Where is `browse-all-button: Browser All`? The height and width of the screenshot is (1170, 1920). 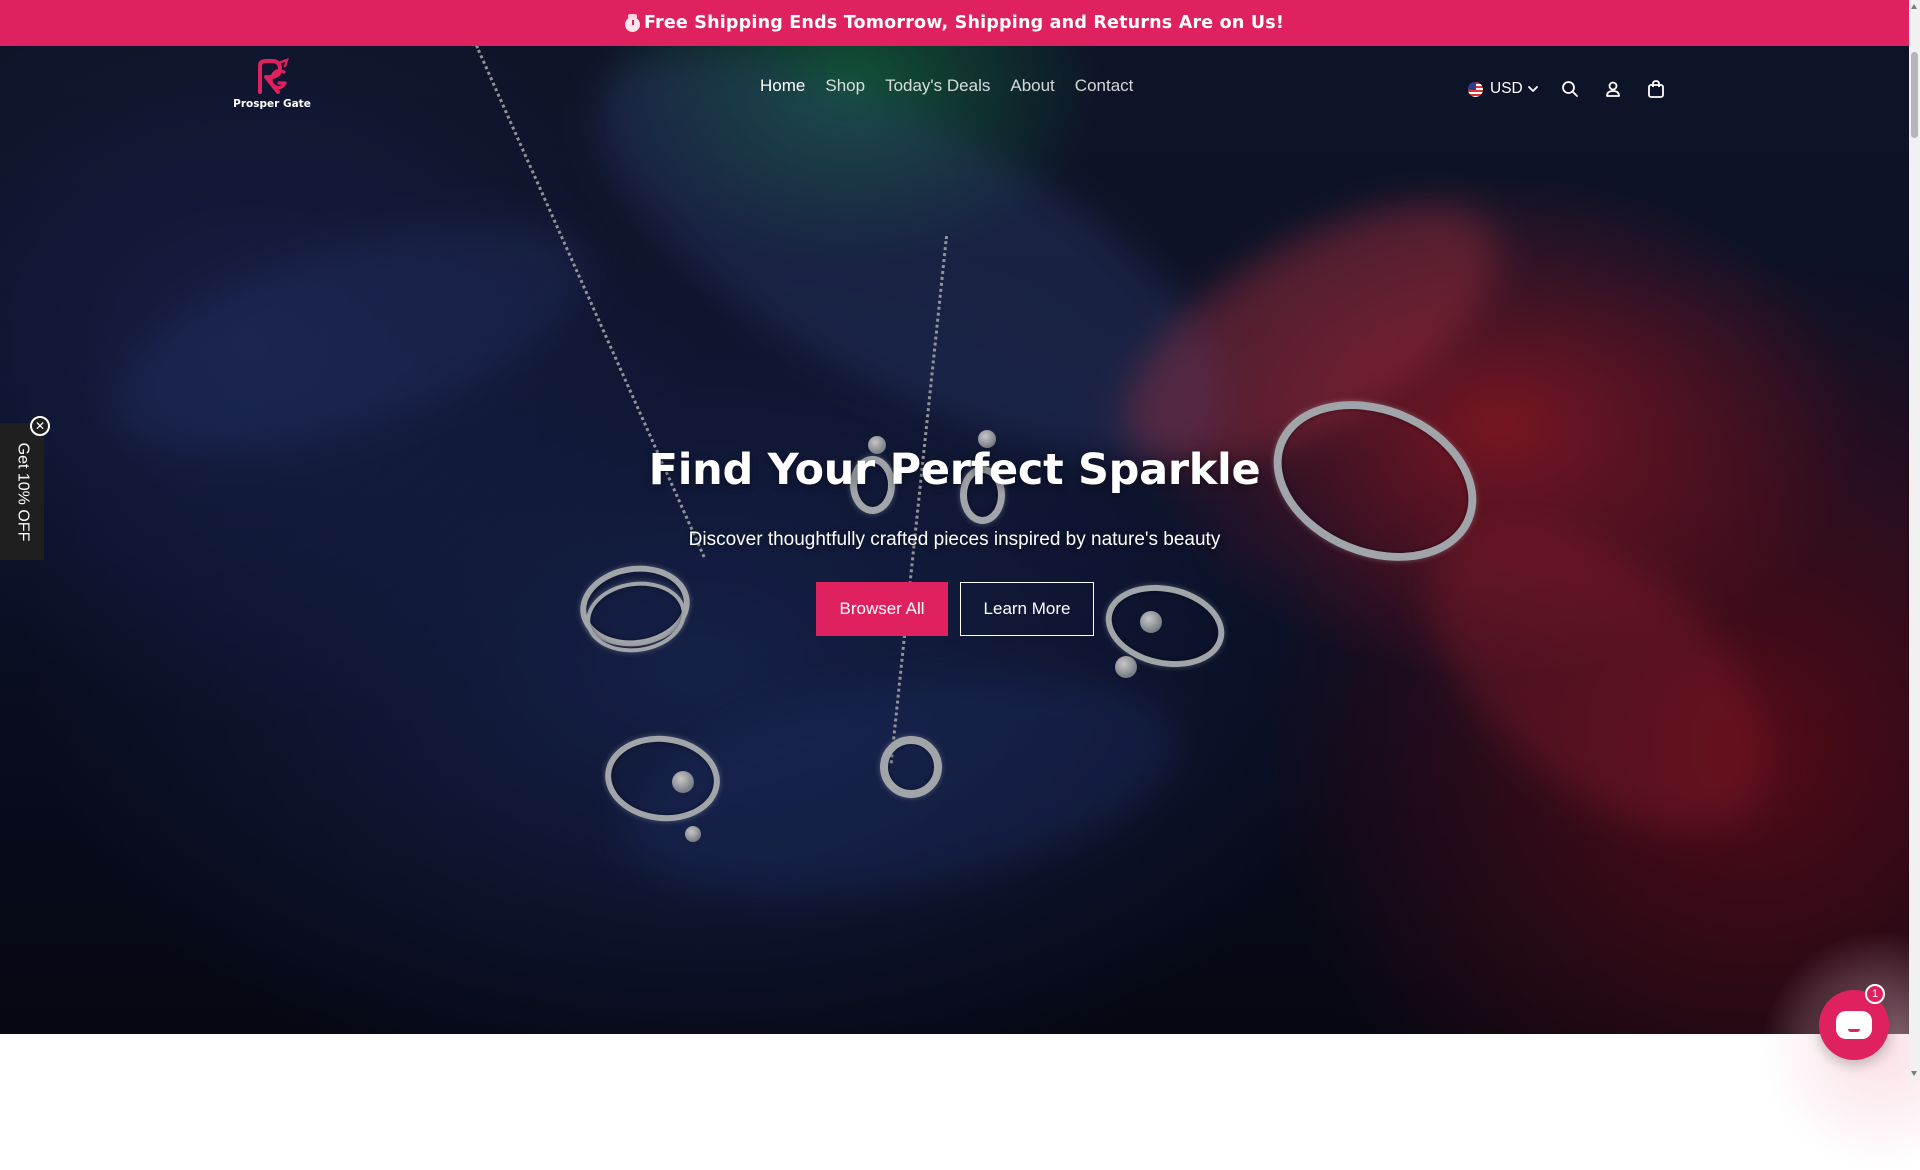 browse-all-button: Browser All is located at coordinates (882, 609).